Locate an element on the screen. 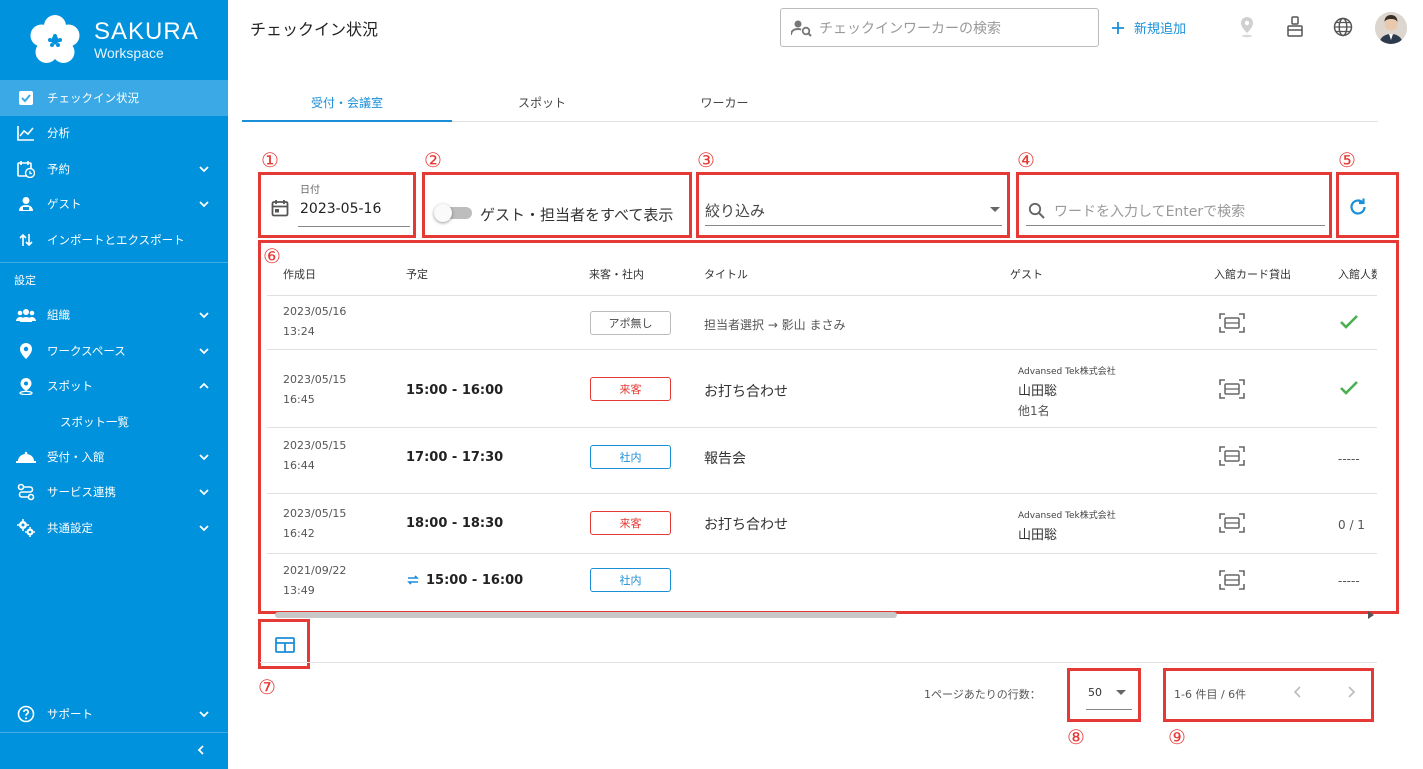 This screenshot has height=769, width=1423. worker-search-input: チェックインワーカーの検索 is located at coordinates (939, 27).